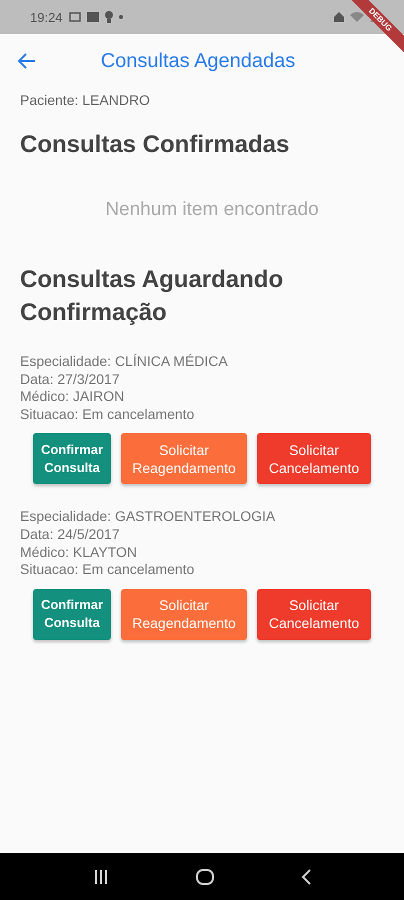  What do you see at coordinates (70, 535) in the screenshot?
I see `appointment-detail: Data: 24/5/2017` at bounding box center [70, 535].